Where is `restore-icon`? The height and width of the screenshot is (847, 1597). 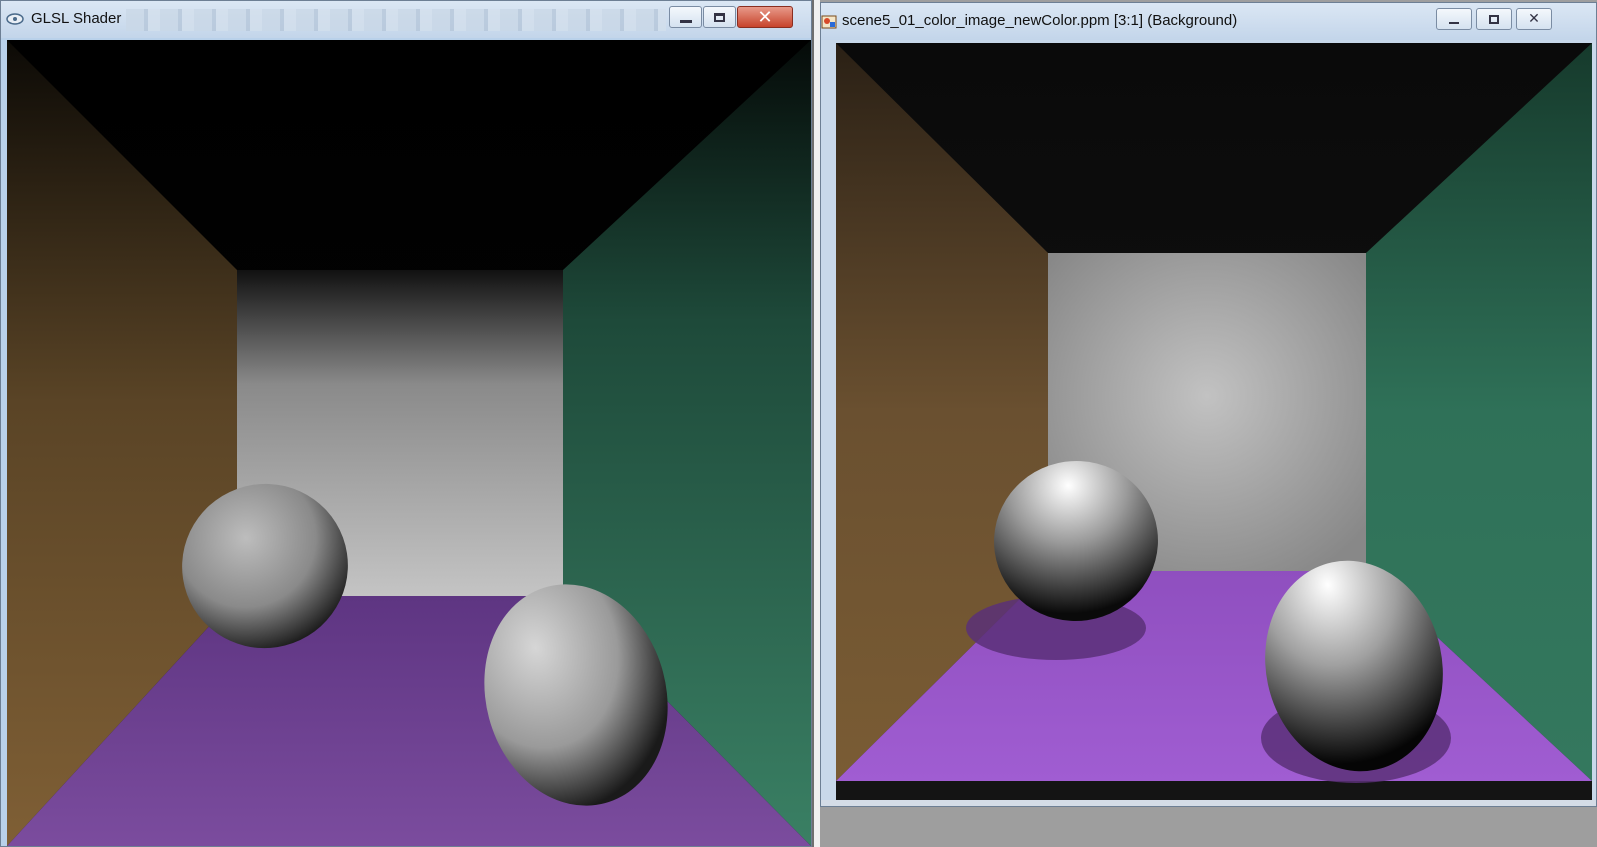
restore-icon is located at coordinates (1494, 19).